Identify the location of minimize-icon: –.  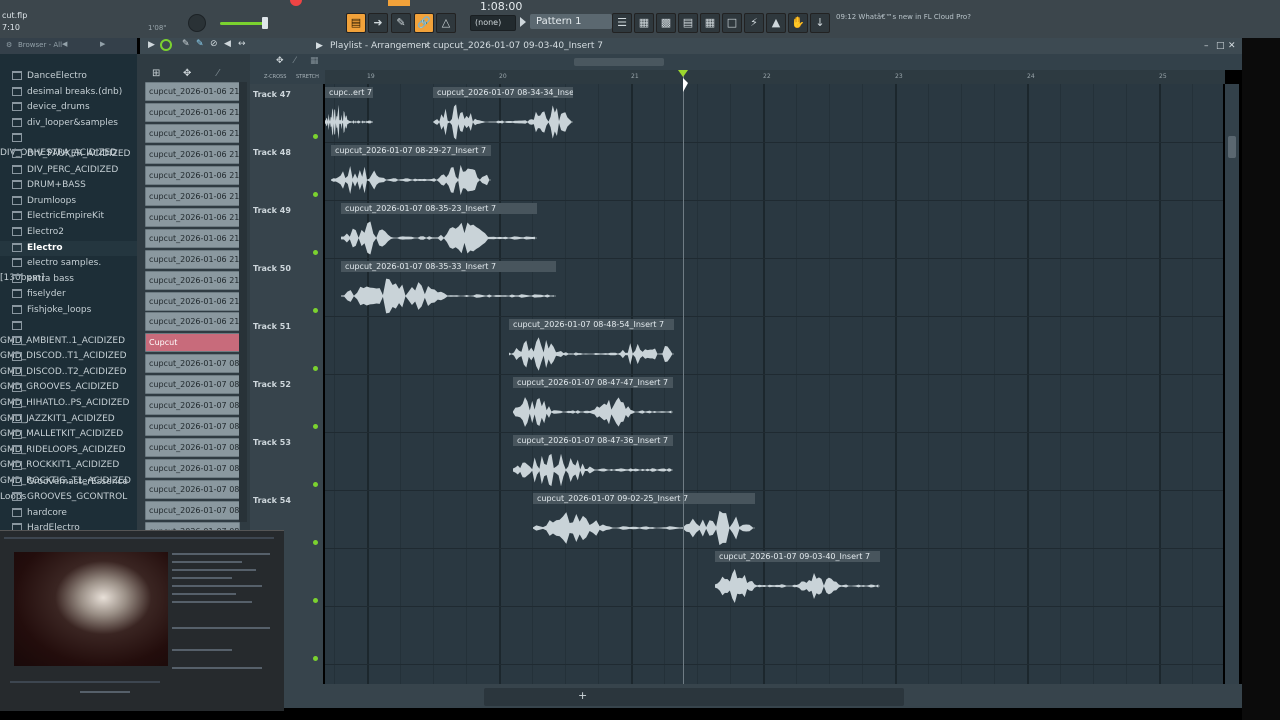
(1206, 46).